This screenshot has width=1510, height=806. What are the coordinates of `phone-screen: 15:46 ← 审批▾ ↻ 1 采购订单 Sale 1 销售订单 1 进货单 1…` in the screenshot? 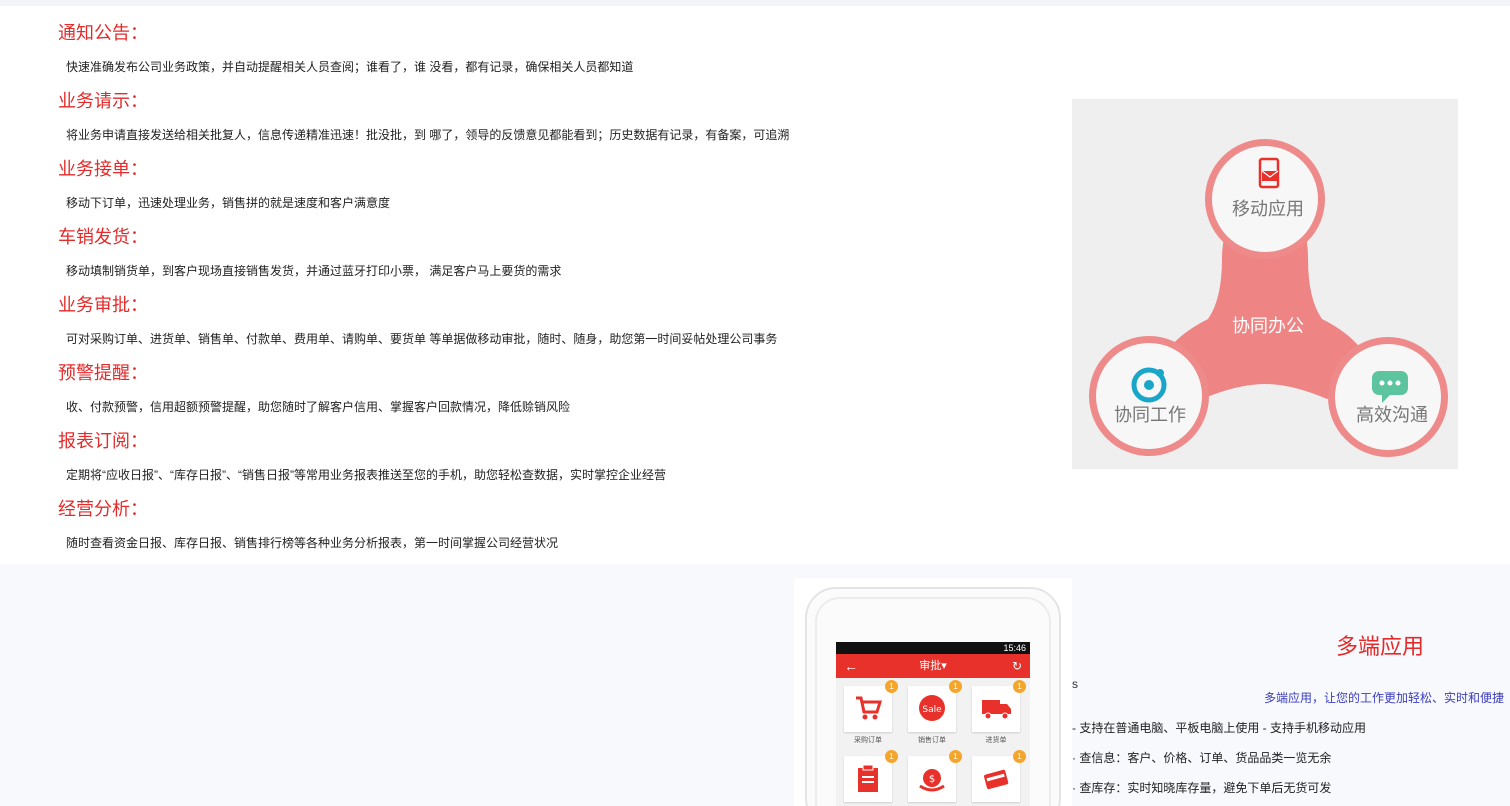 It's located at (933, 724).